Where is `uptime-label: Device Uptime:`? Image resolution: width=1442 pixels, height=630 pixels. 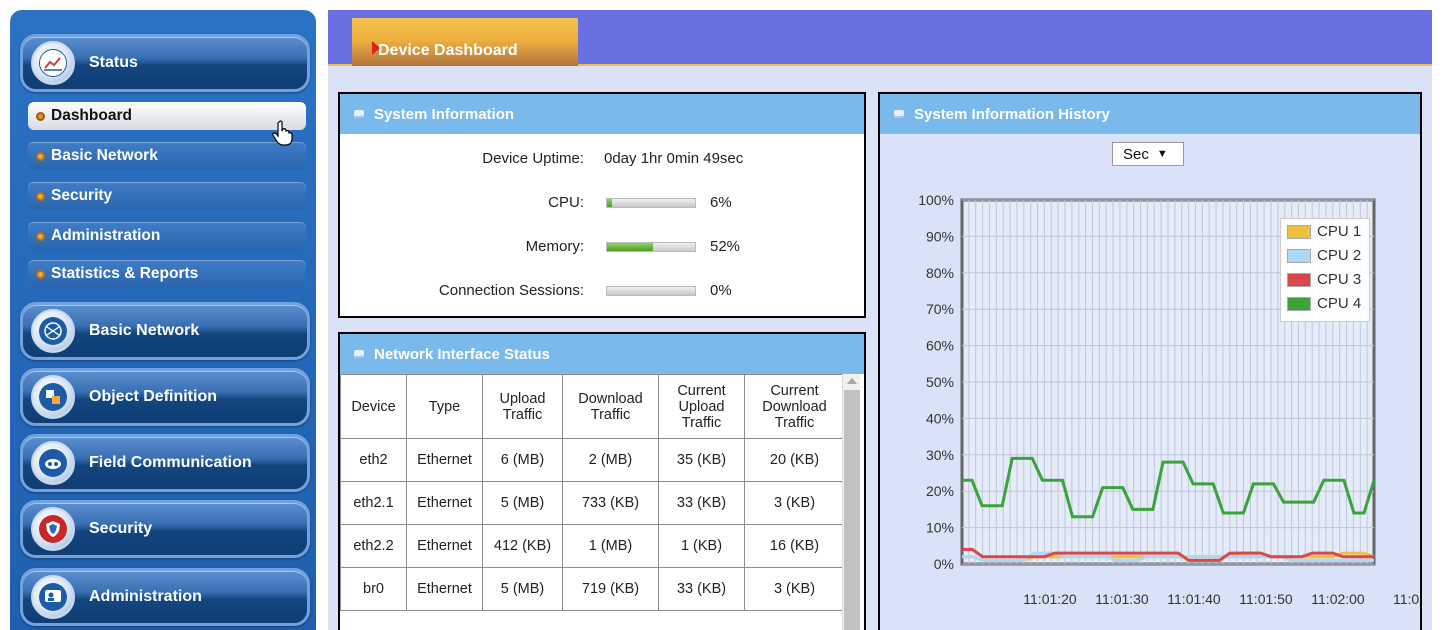 uptime-label: Device Uptime: is located at coordinates (533, 158).